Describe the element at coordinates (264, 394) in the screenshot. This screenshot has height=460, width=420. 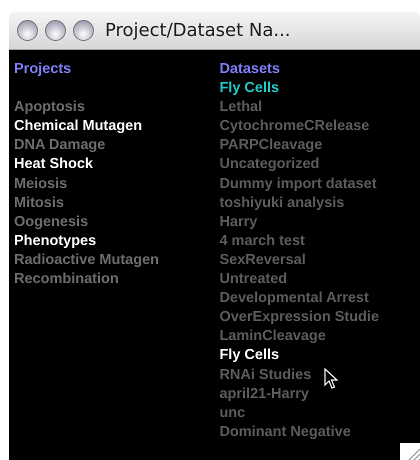
I see `dataset-item: april21-Harry` at that location.